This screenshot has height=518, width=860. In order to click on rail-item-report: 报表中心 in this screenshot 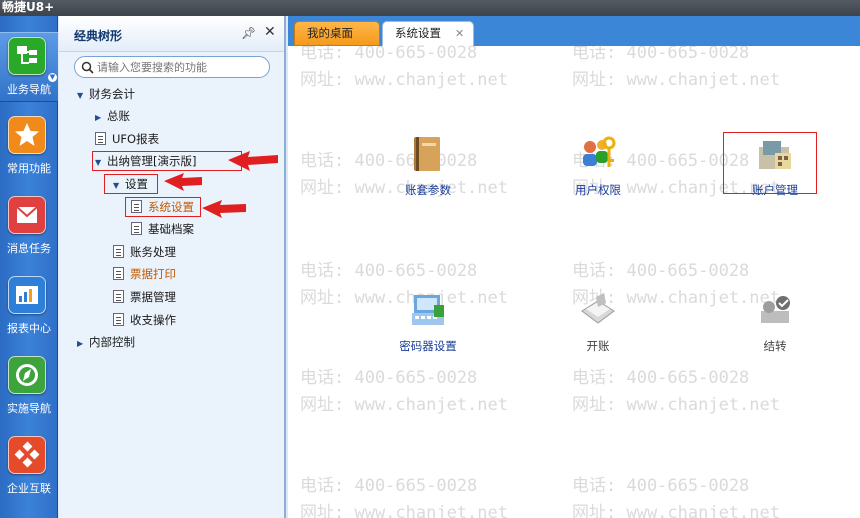, I will do `click(29, 307)`.